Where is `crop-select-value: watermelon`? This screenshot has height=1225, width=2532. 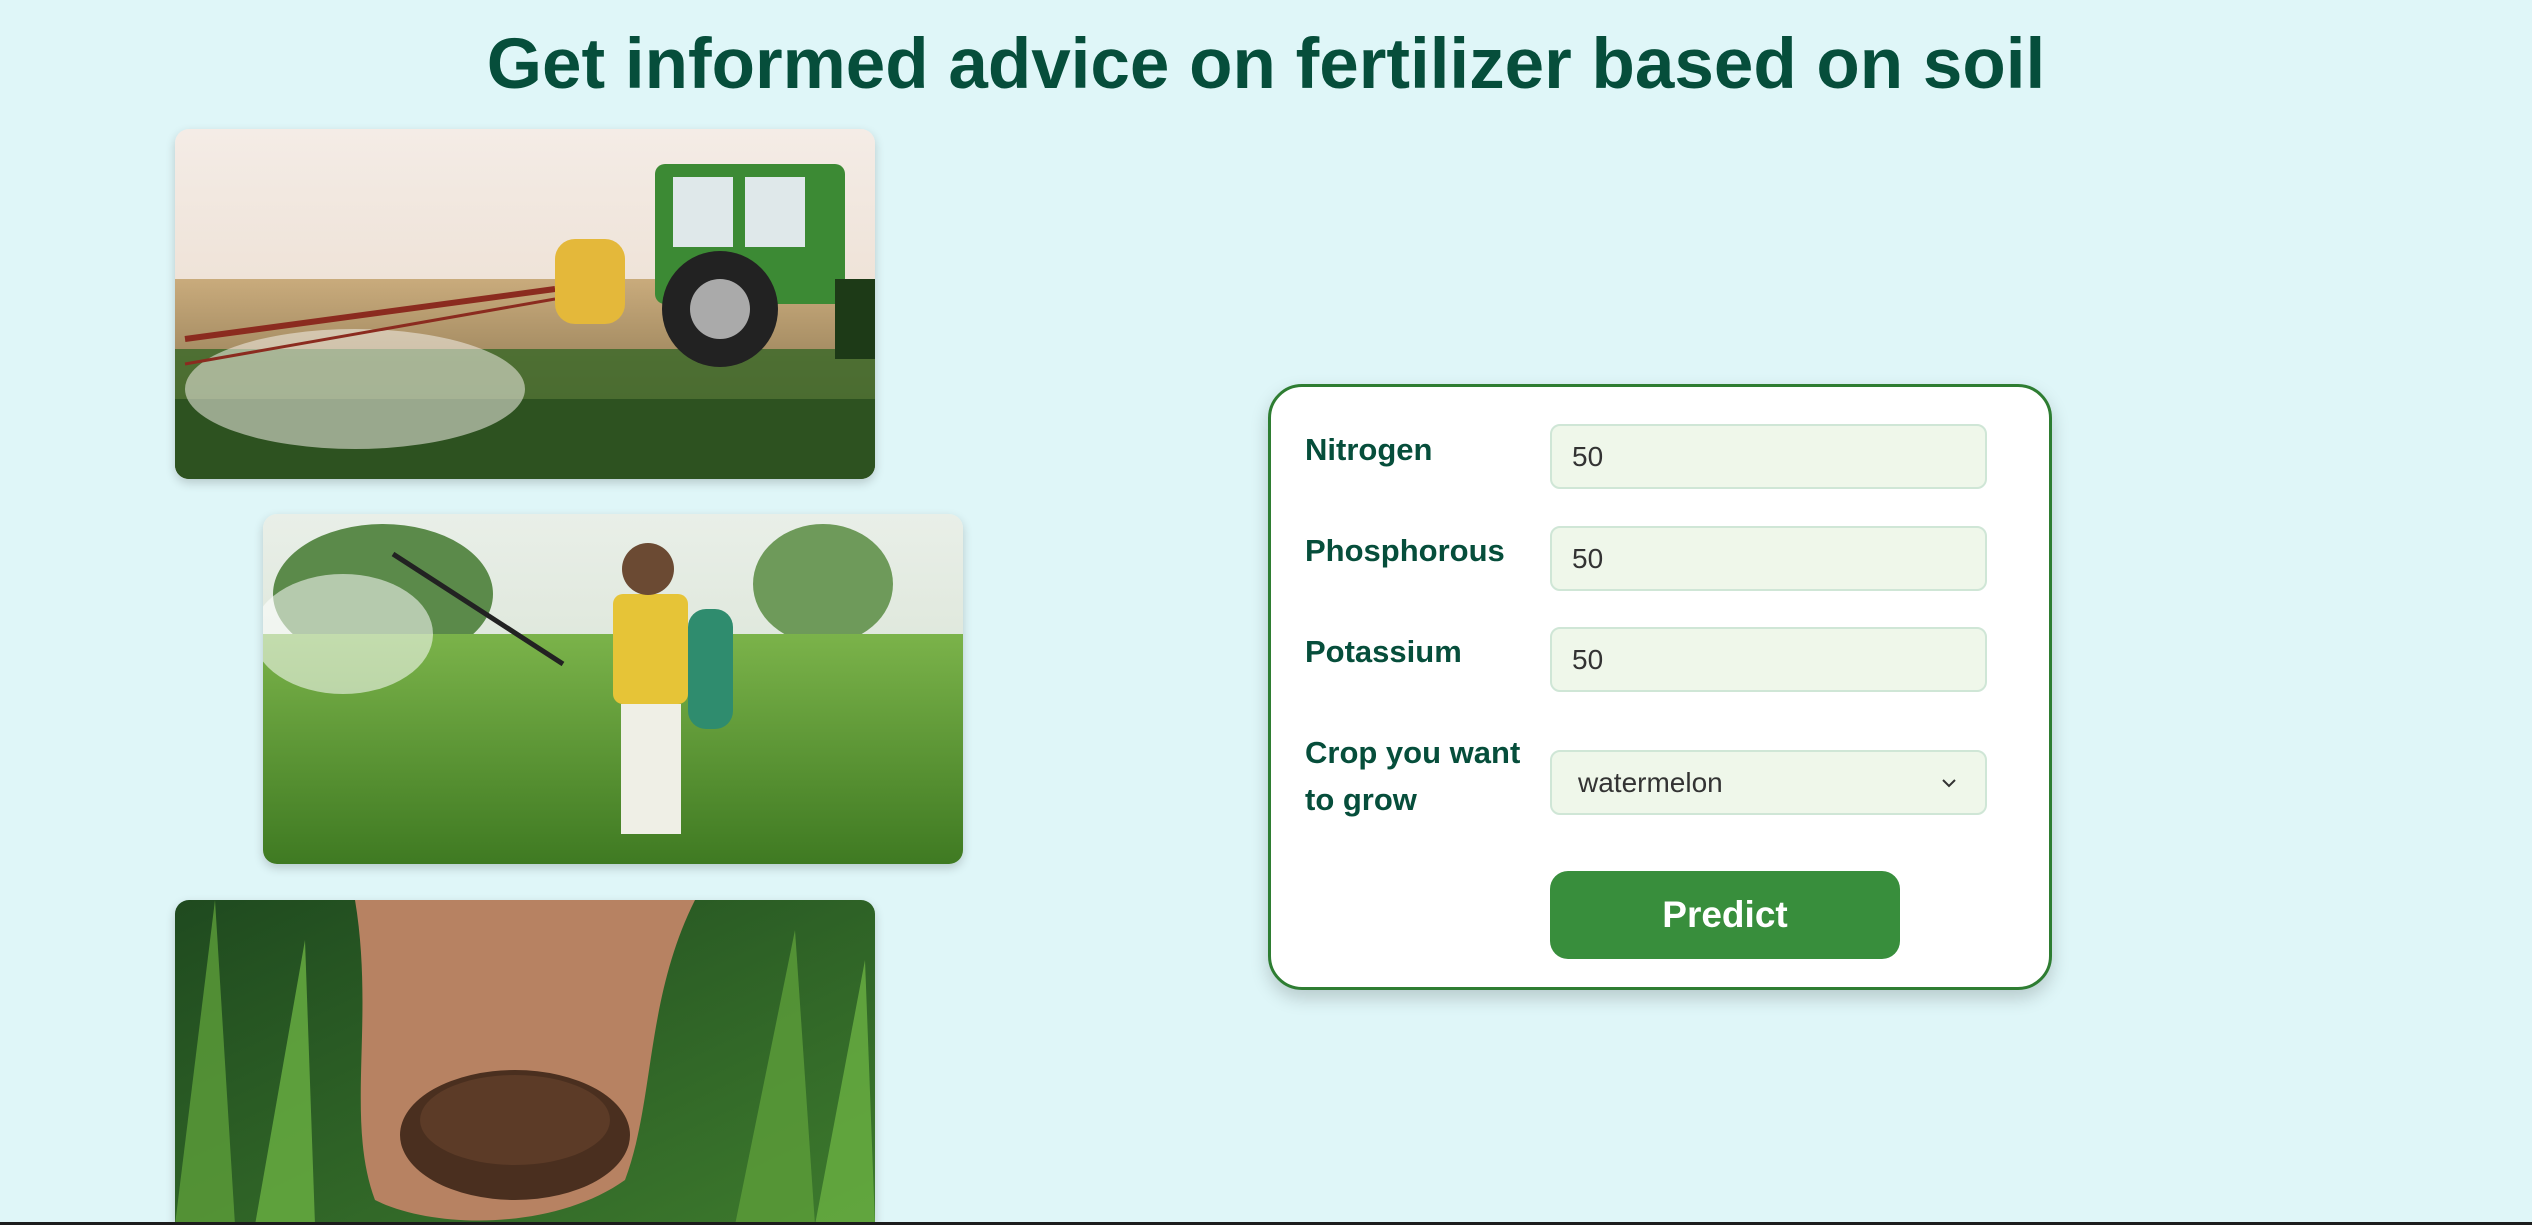 crop-select-value: watermelon is located at coordinates (1650, 782).